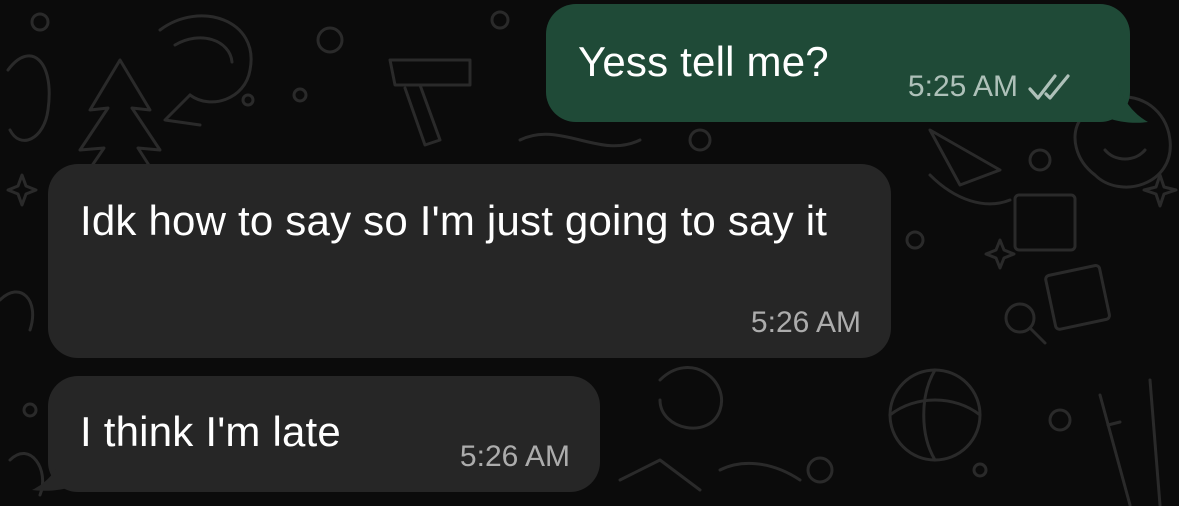  What do you see at coordinates (53, 471) in the screenshot?
I see `incoming-bubble-tail` at bounding box center [53, 471].